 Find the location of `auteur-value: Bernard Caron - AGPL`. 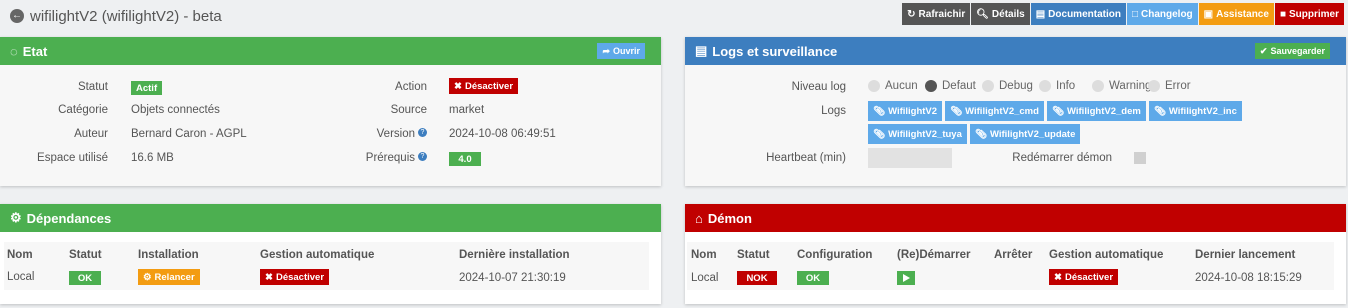

auteur-value: Bernard Caron - AGPL is located at coordinates (189, 134).